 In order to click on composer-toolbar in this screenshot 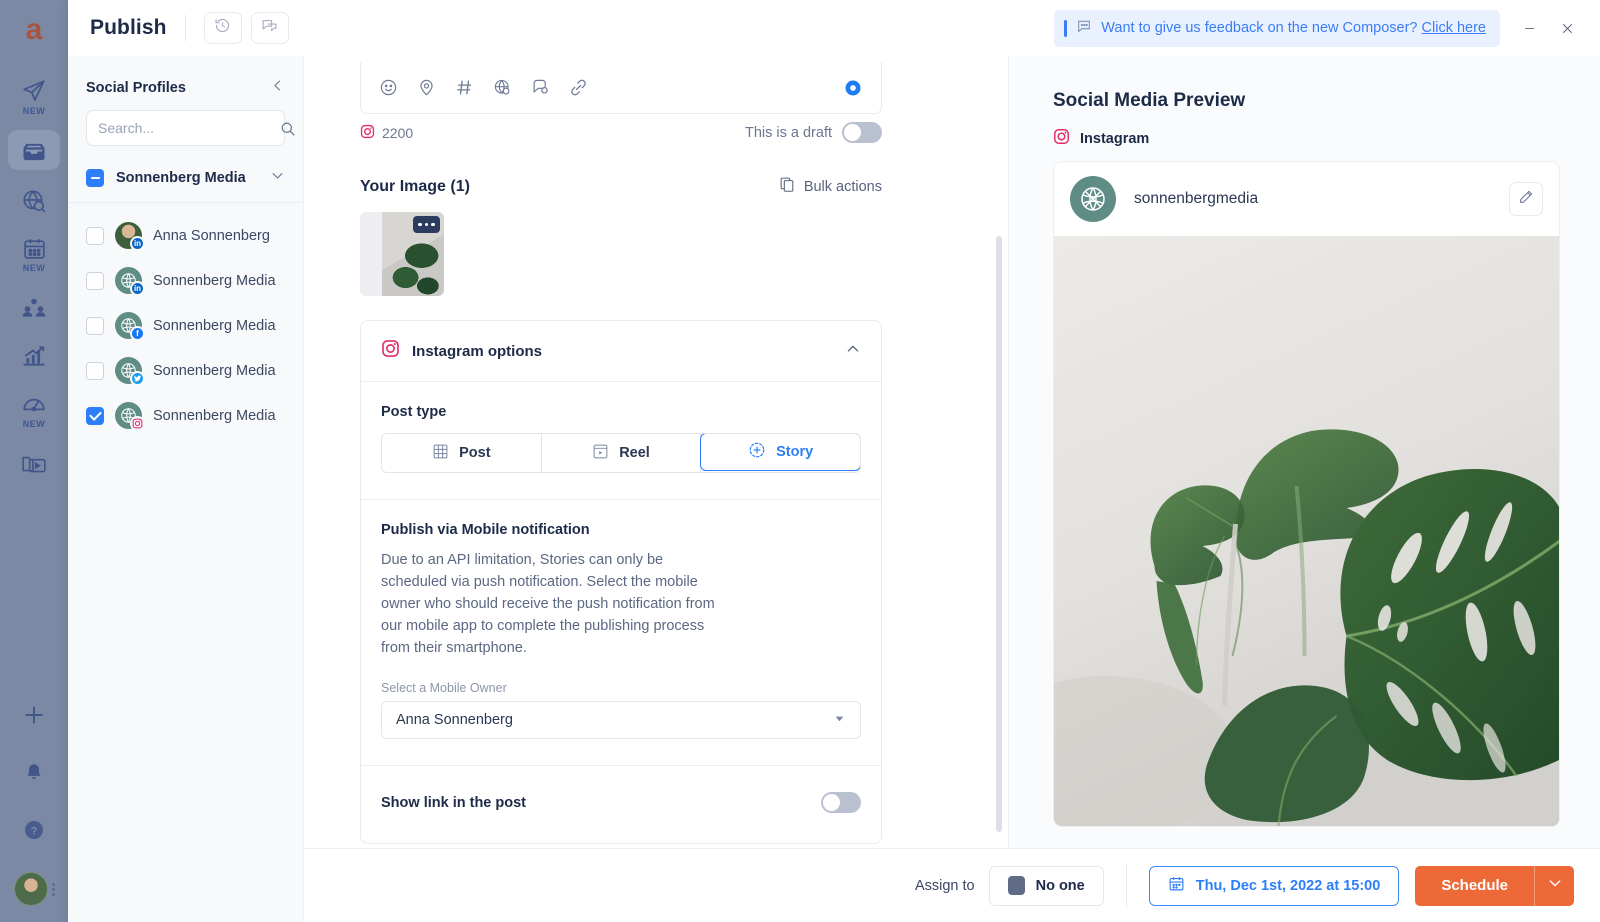, I will do `click(621, 88)`.